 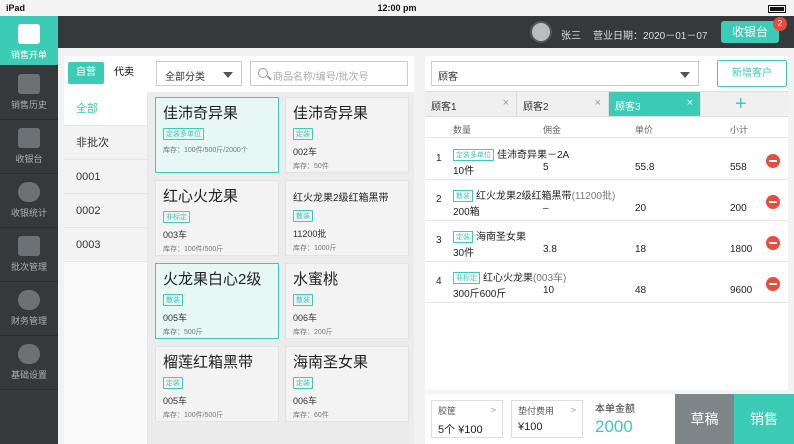 I want to click on product-card: 佳沛奇异果 定装 002车 库存：50件, so click(x=347, y=135).